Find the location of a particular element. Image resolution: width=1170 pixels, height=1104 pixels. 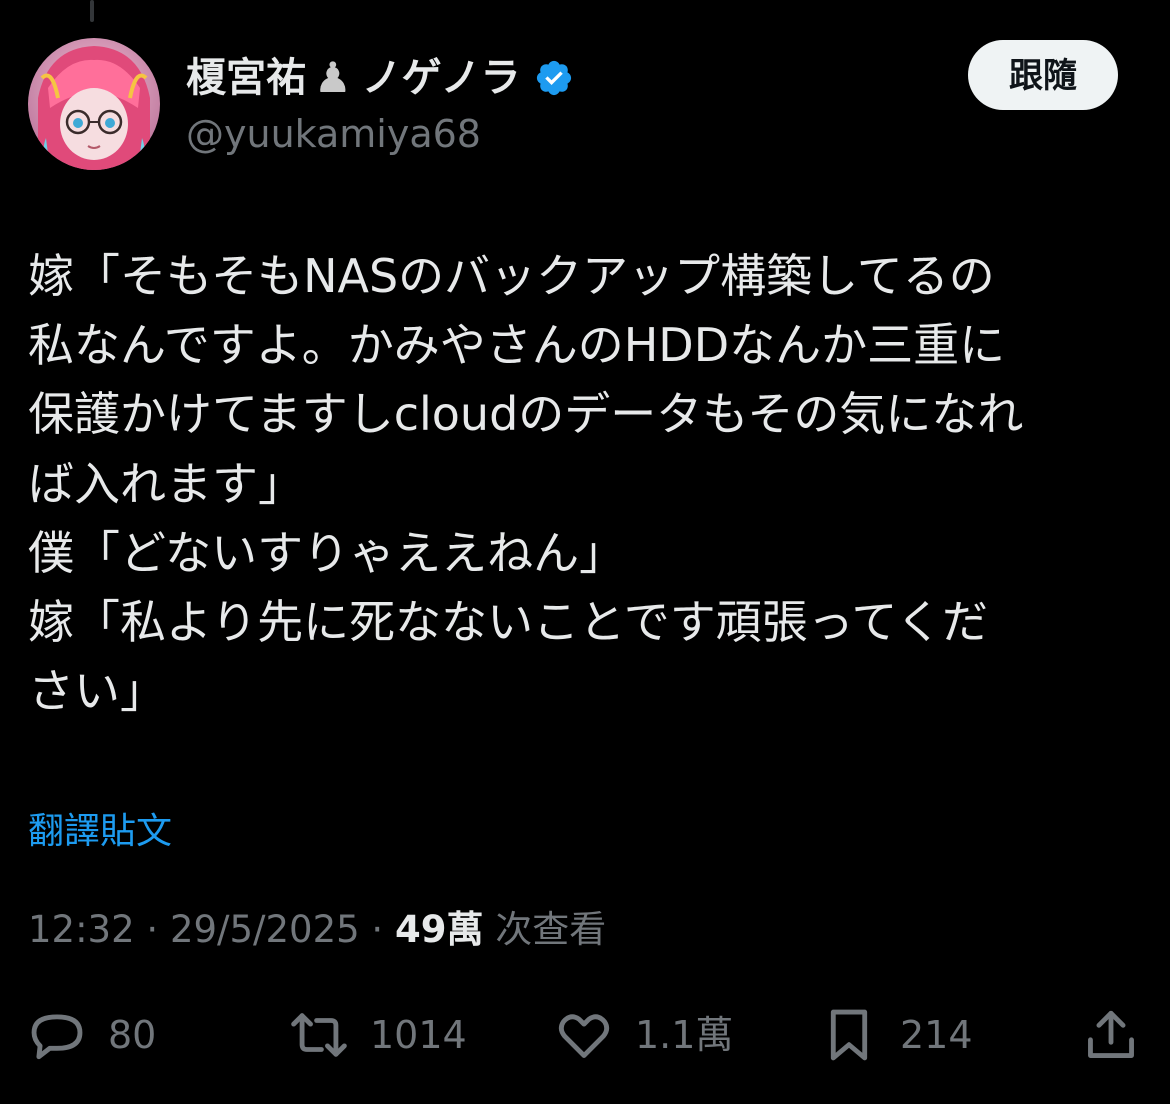

author-name-row: 榎宮祐 ♟ ノゲノラ is located at coordinates (380, 78).